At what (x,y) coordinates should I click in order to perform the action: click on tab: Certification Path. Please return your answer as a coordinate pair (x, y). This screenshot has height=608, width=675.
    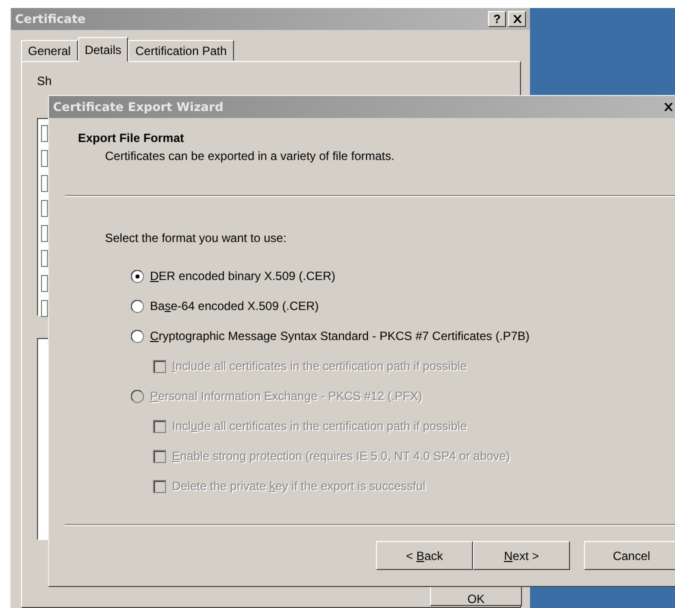
    Looking at the image, I should click on (181, 50).